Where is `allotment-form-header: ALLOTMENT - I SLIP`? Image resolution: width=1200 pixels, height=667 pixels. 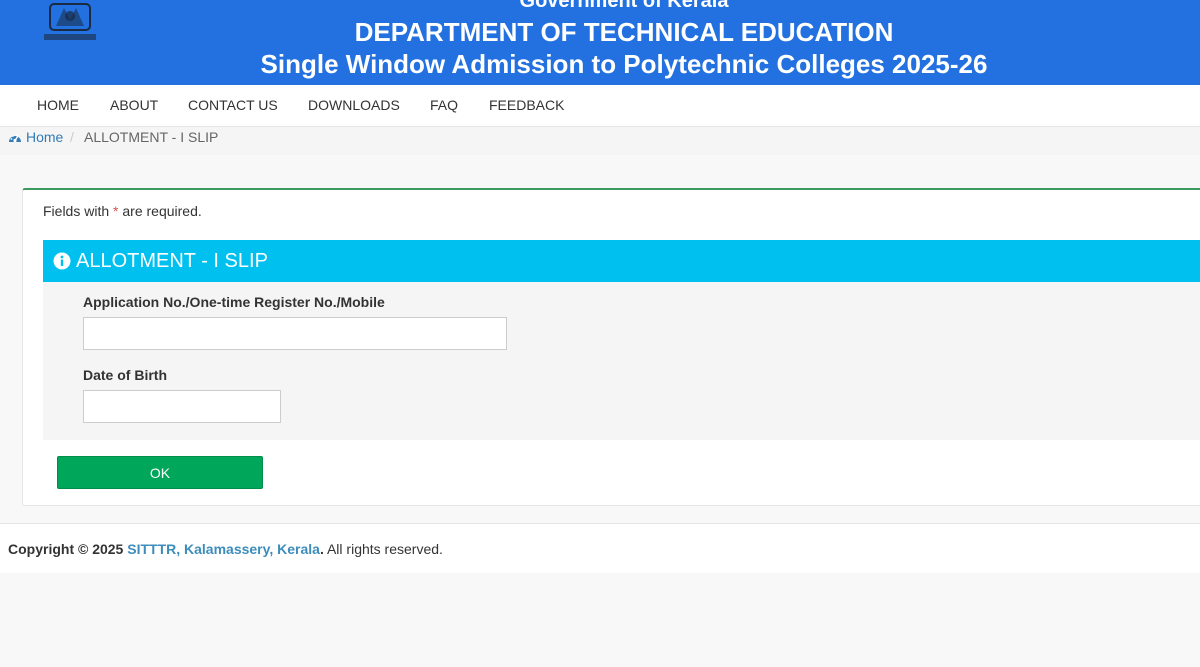
allotment-form-header: ALLOTMENT - I SLIP is located at coordinates (621, 261).